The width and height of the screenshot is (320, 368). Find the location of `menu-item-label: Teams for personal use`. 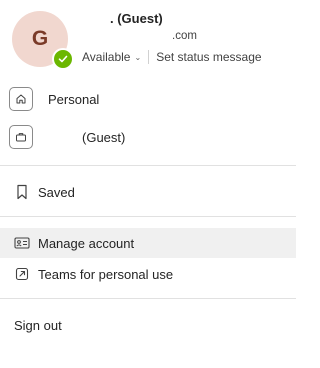

menu-item-label: Teams for personal use is located at coordinates (106, 274).